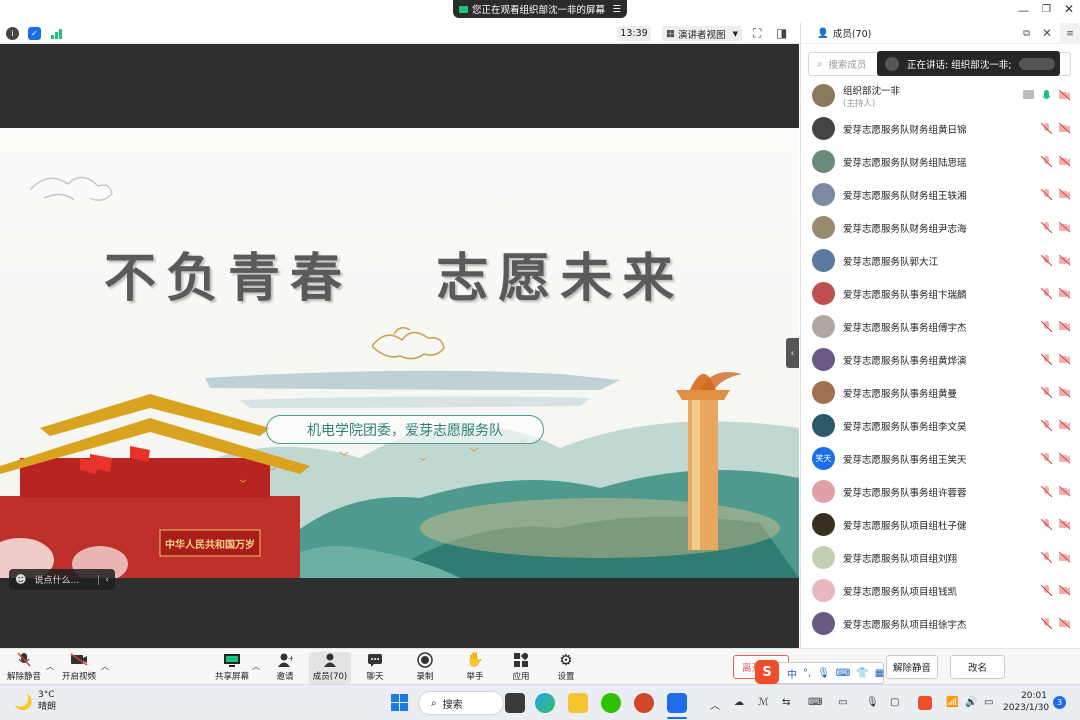 Image resolution: width=1080 pixels, height=720 pixels. I want to click on grid-icon: ▦, so click(879, 673).